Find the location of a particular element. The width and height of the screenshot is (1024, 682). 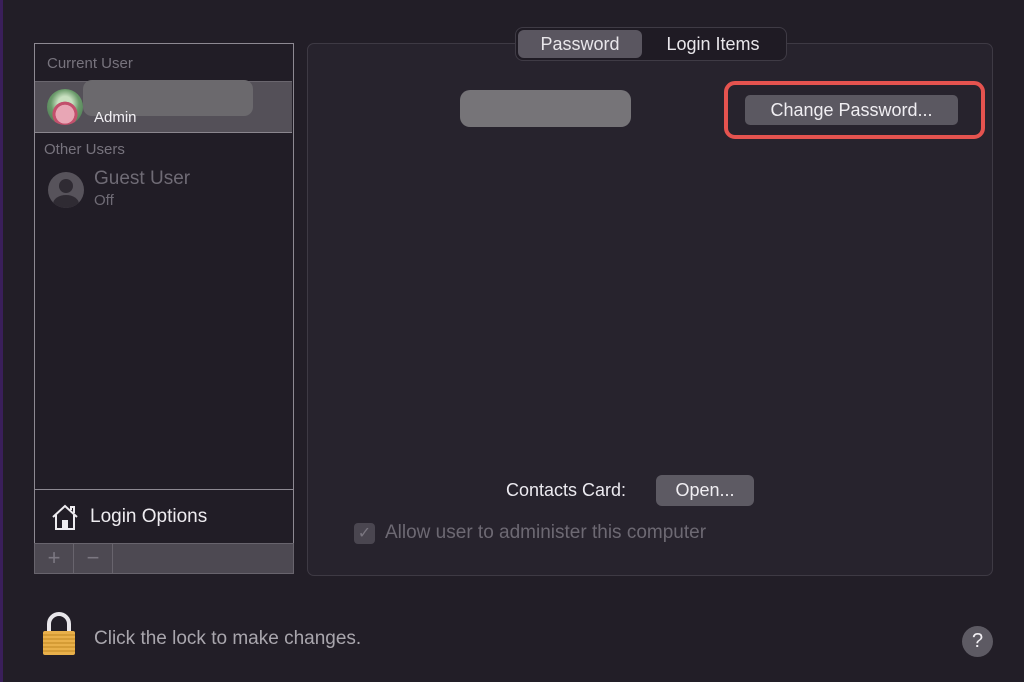

contacts-card-label: Contacts Card: is located at coordinates (566, 490).